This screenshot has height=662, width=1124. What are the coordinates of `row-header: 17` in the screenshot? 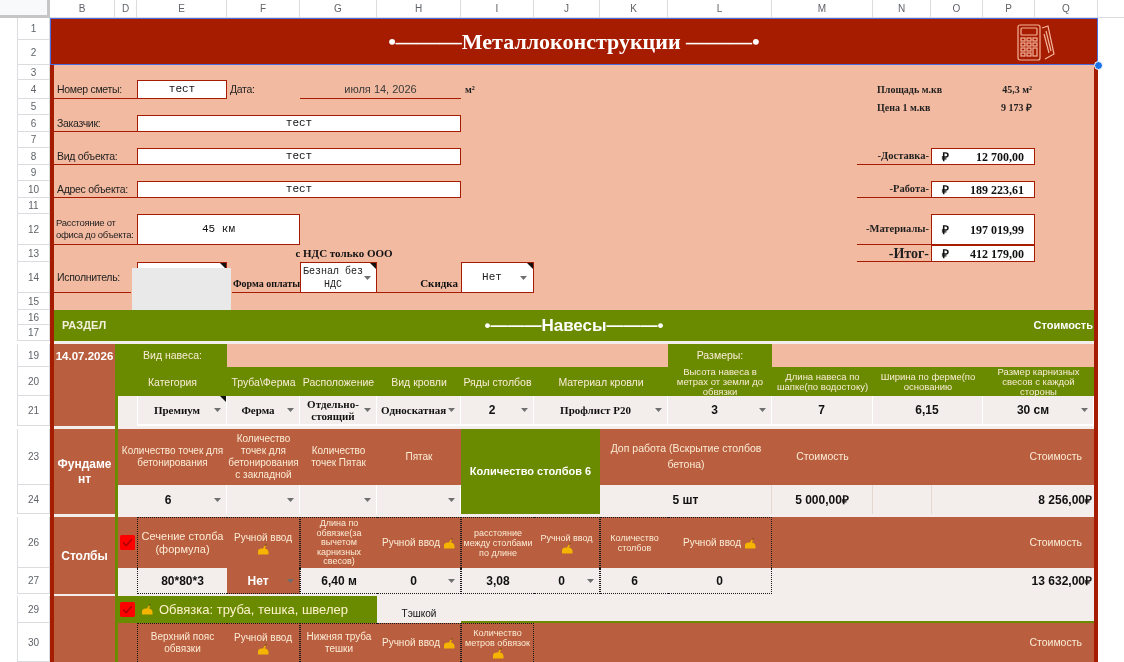 It's located at (33, 333).